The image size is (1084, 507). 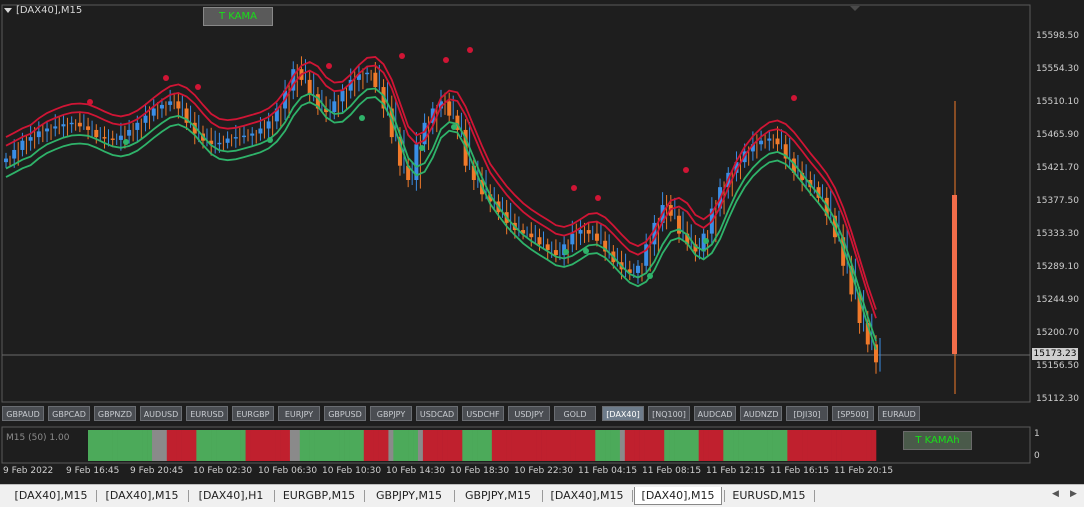 What do you see at coordinates (769, 496) in the screenshot?
I see `chart-tab: EURUSD,M15` at bounding box center [769, 496].